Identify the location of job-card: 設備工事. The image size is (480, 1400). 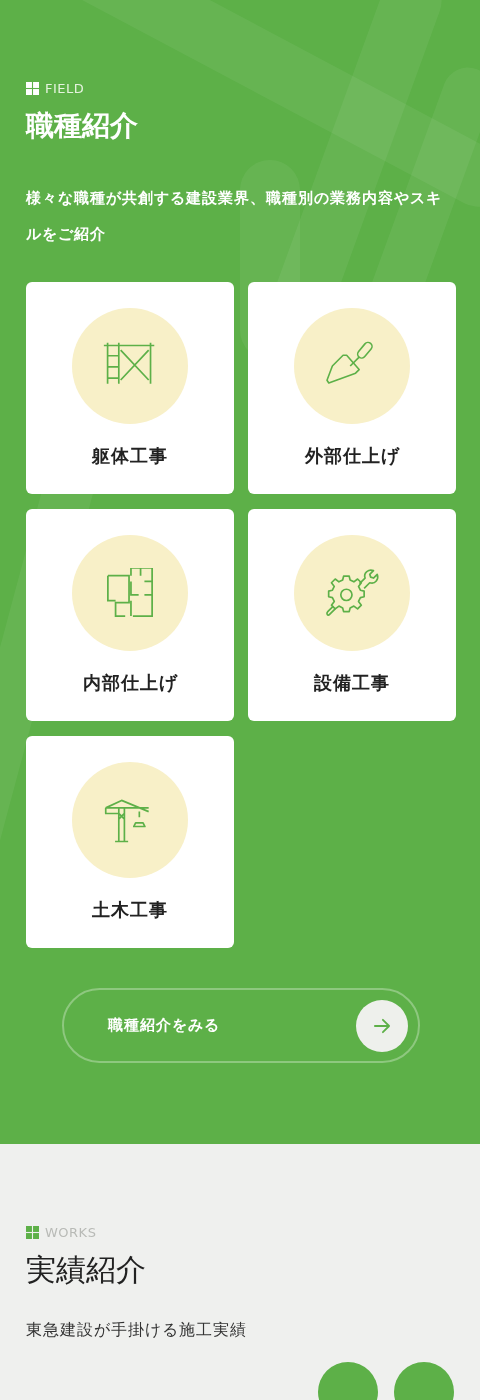
(352, 615).